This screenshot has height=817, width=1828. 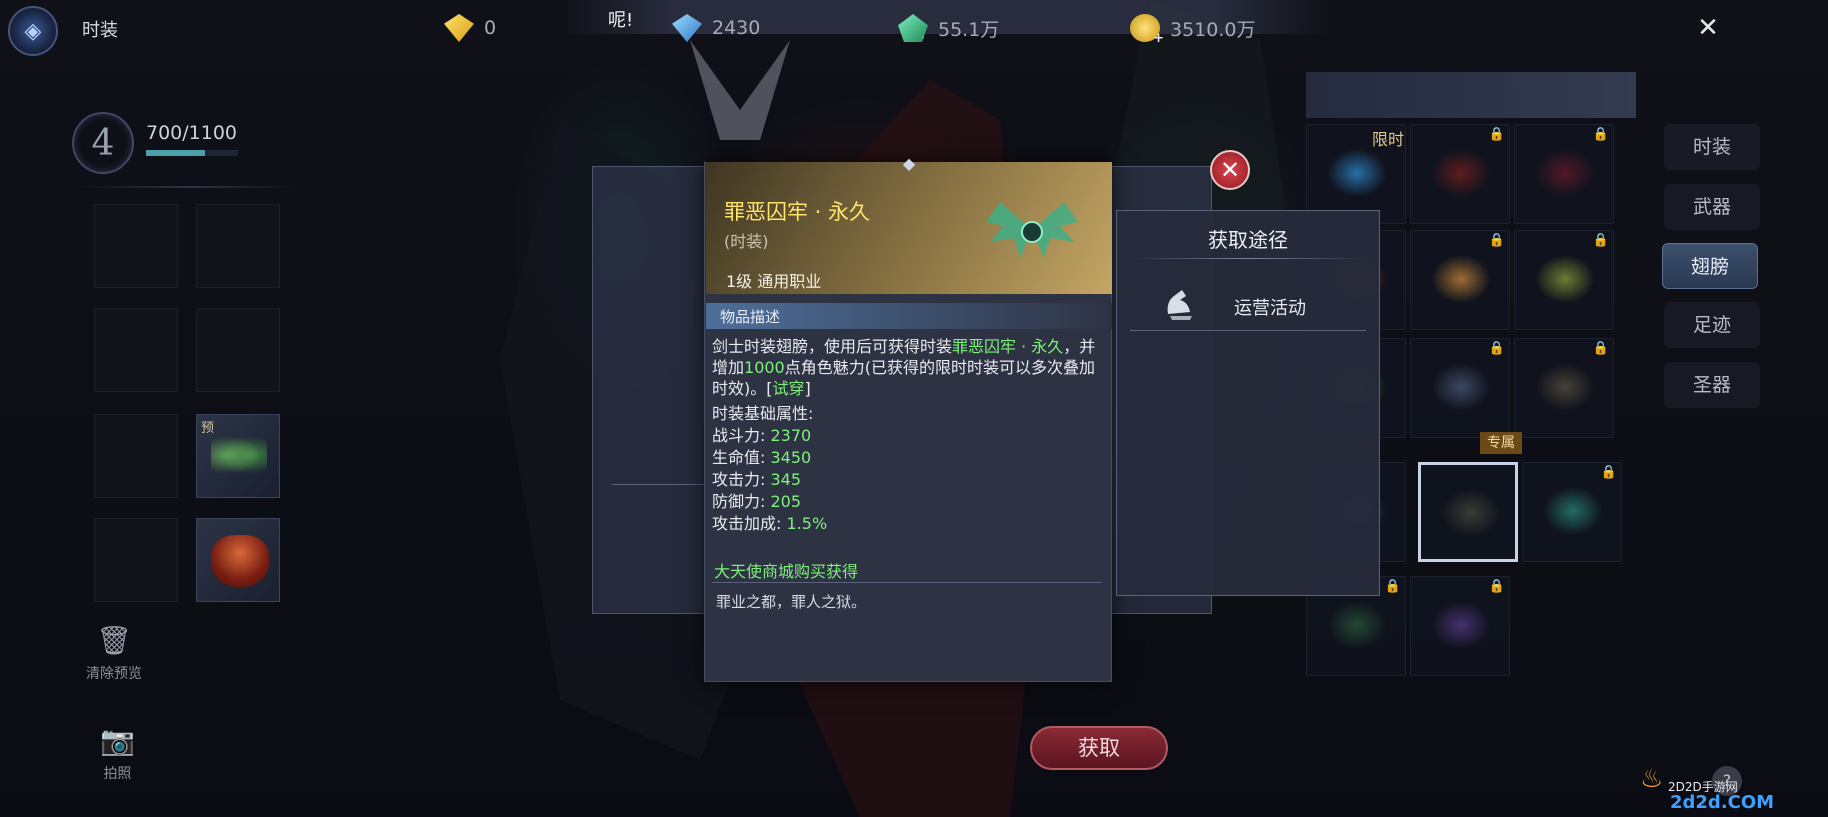 I want to click on item-type: (时装), so click(x=746, y=241).